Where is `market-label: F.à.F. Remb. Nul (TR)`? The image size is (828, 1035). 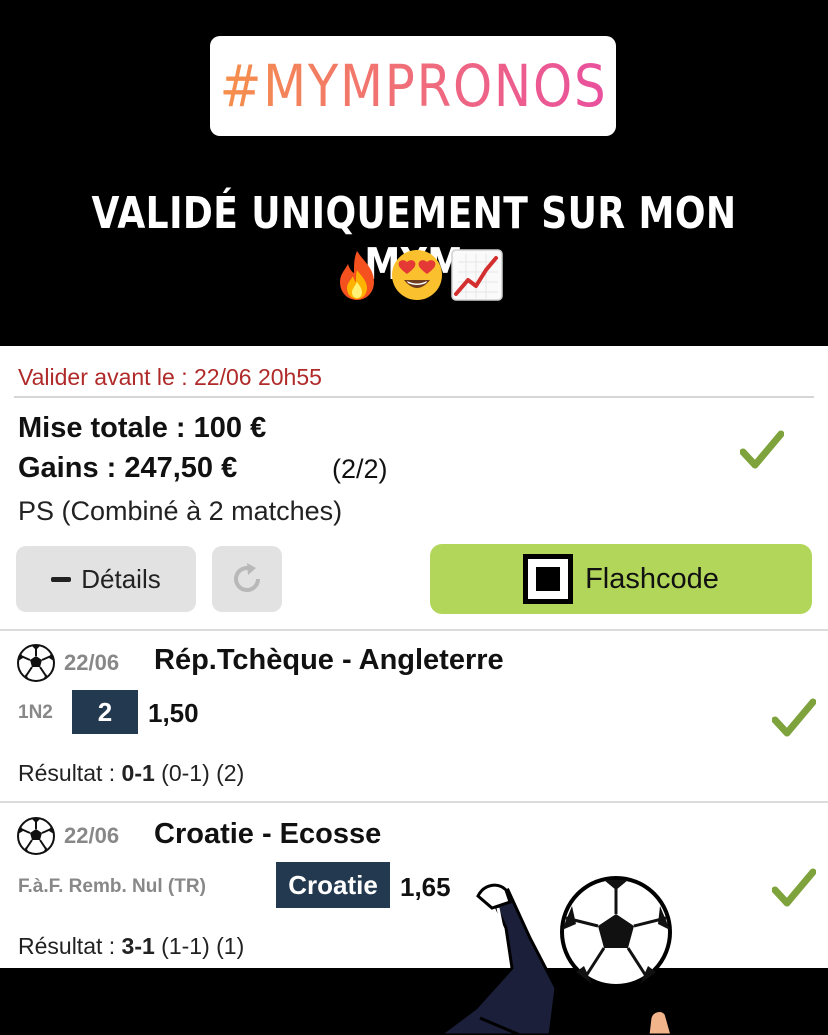 market-label: F.à.F. Remb. Nul (TR) is located at coordinates (112, 886).